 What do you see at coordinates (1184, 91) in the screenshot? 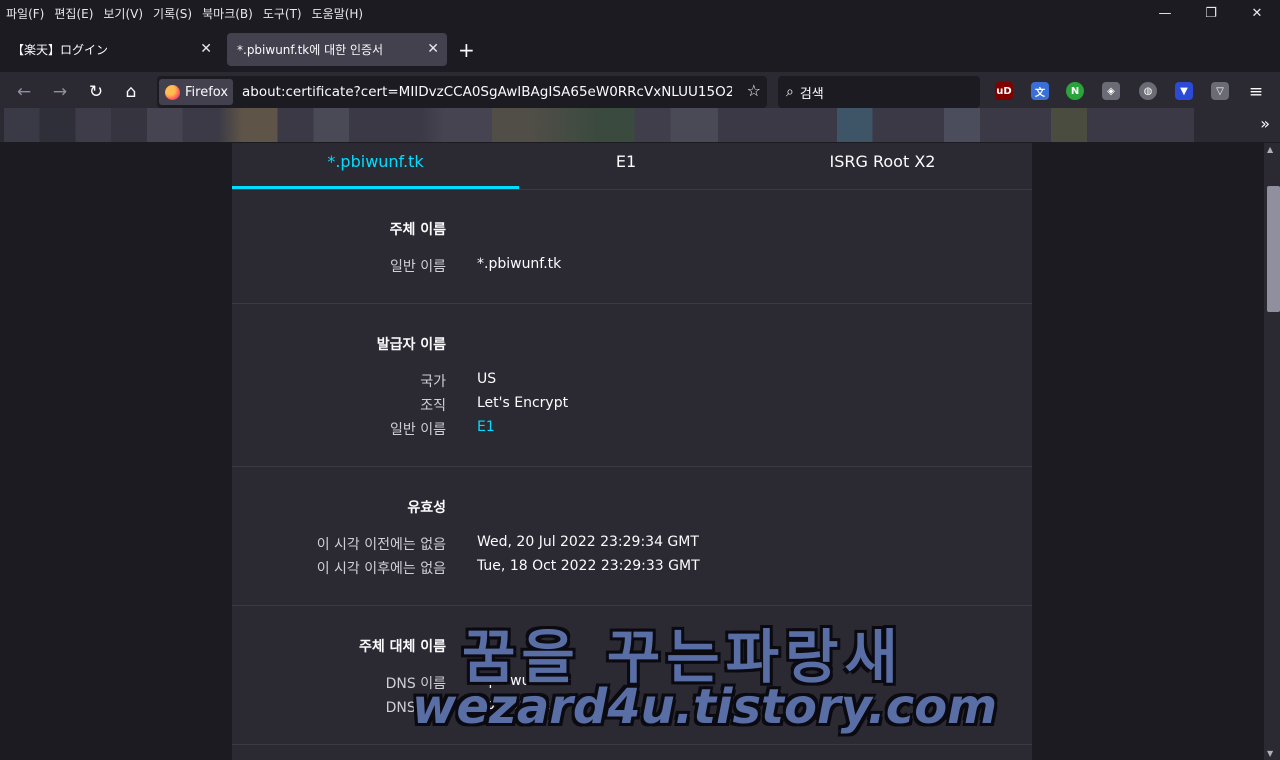
I see `vpn-icon: ▼` at bounding box center [1184, 91].